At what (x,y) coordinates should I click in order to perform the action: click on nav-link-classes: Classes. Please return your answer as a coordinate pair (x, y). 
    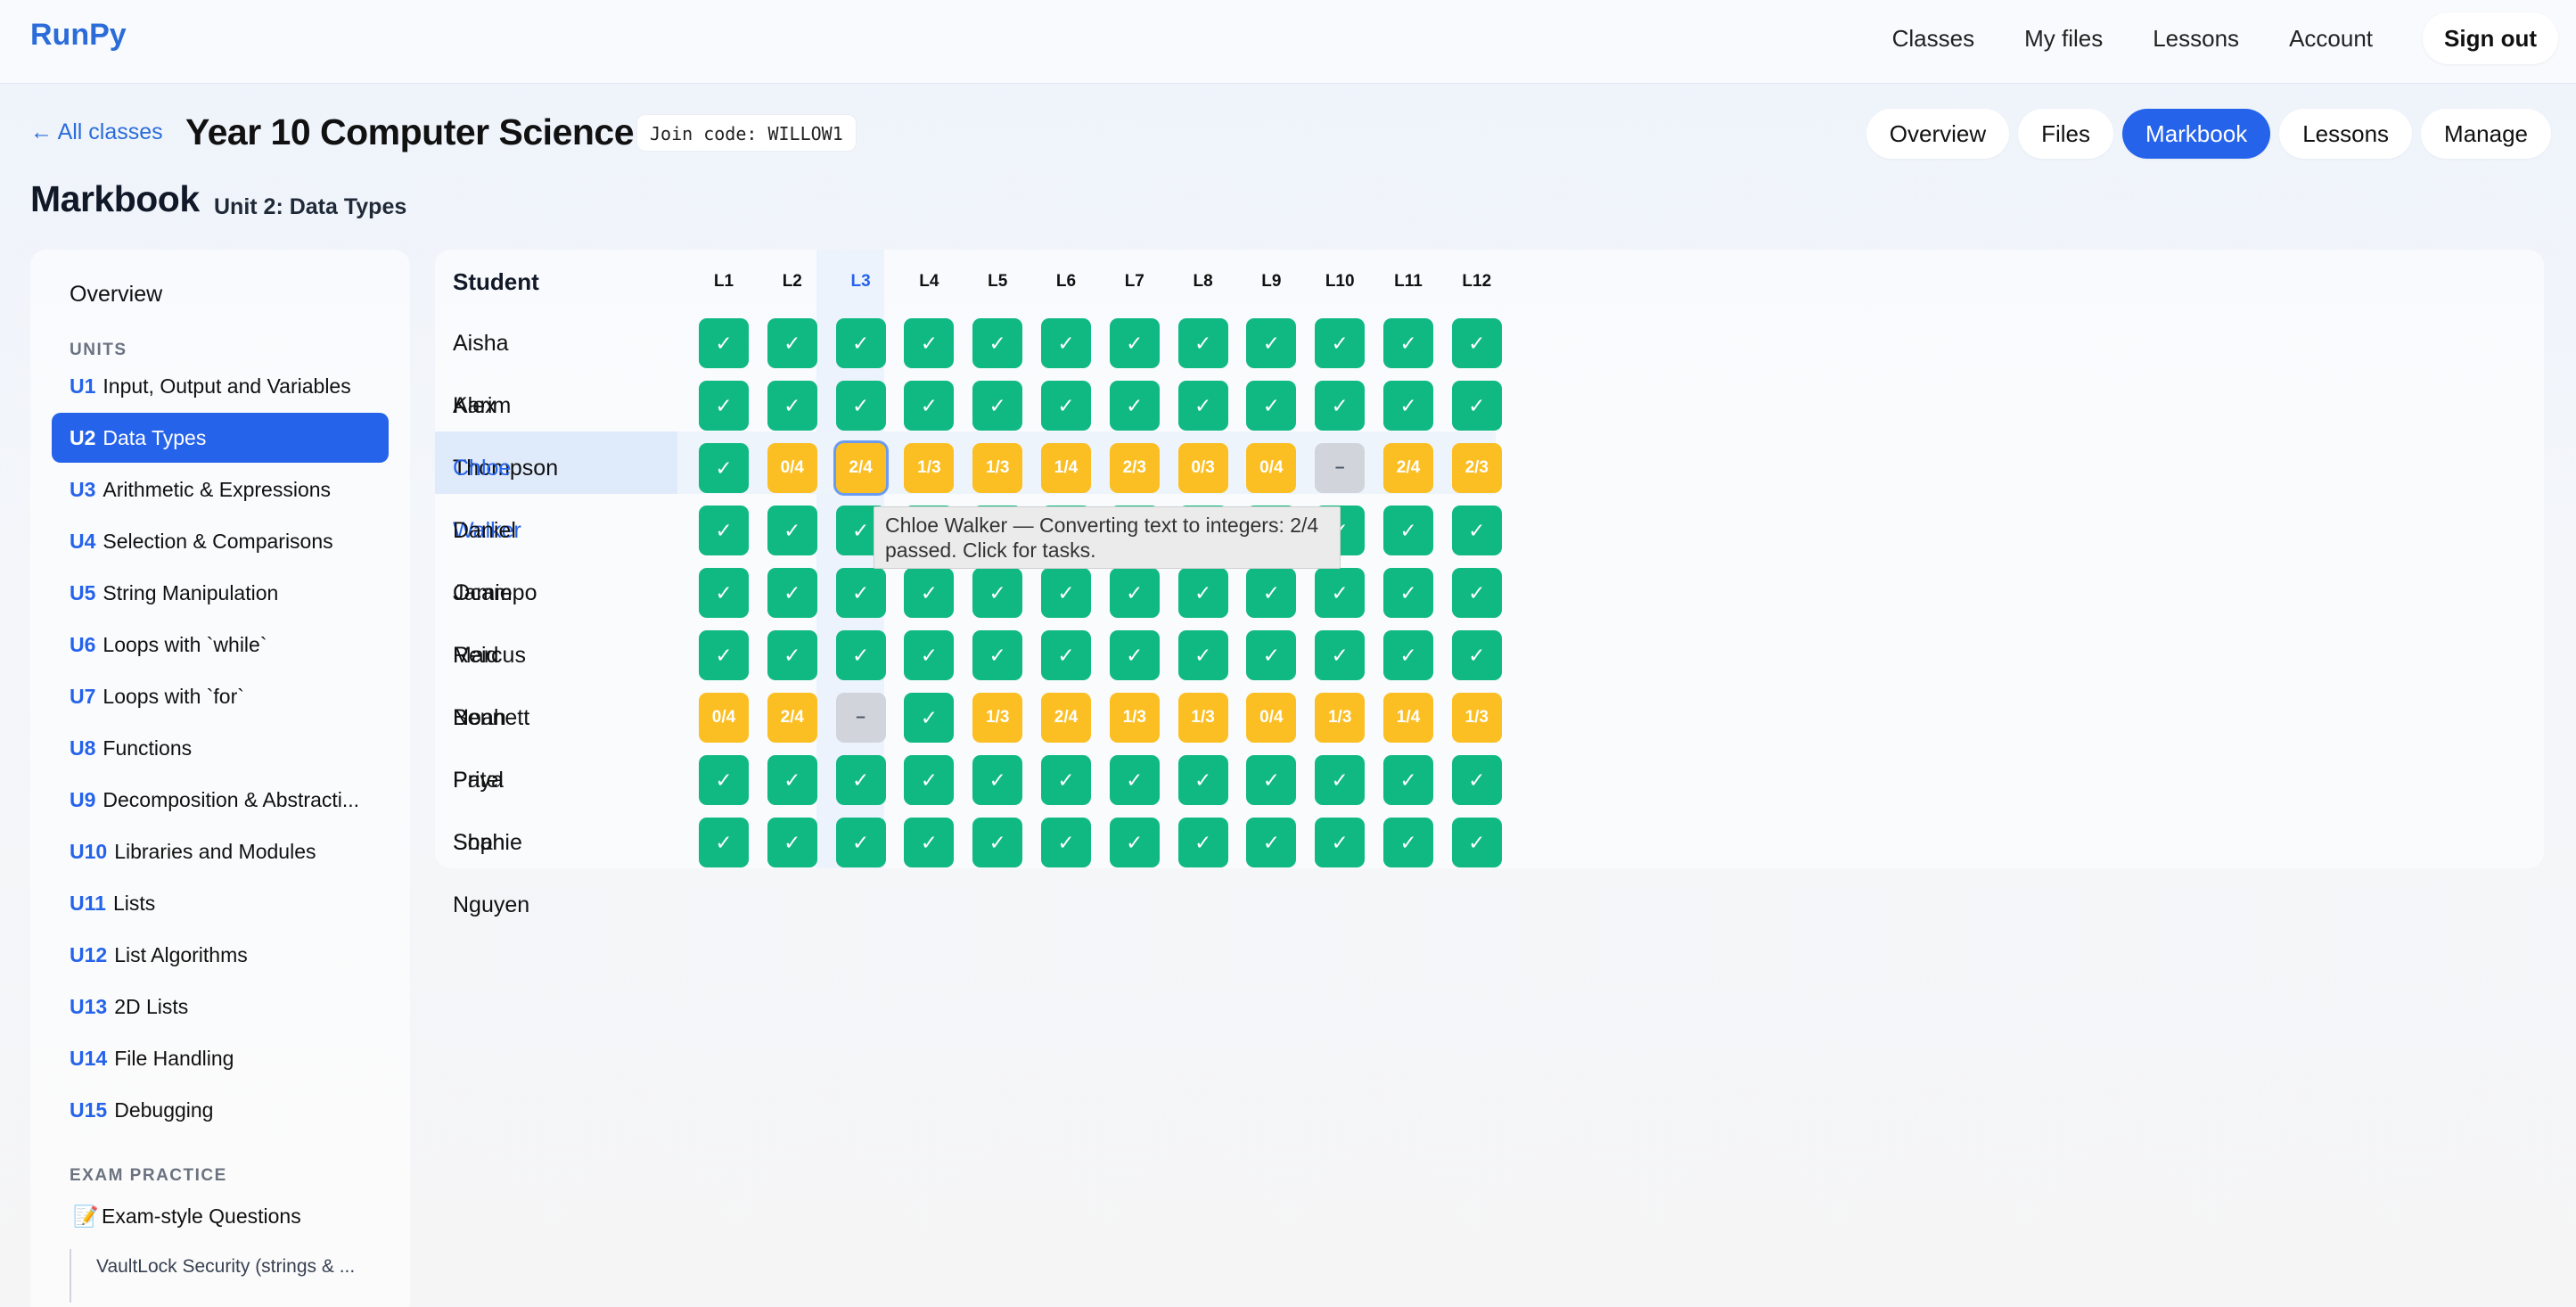
    Looking at the image, I should click on (1933, 38).